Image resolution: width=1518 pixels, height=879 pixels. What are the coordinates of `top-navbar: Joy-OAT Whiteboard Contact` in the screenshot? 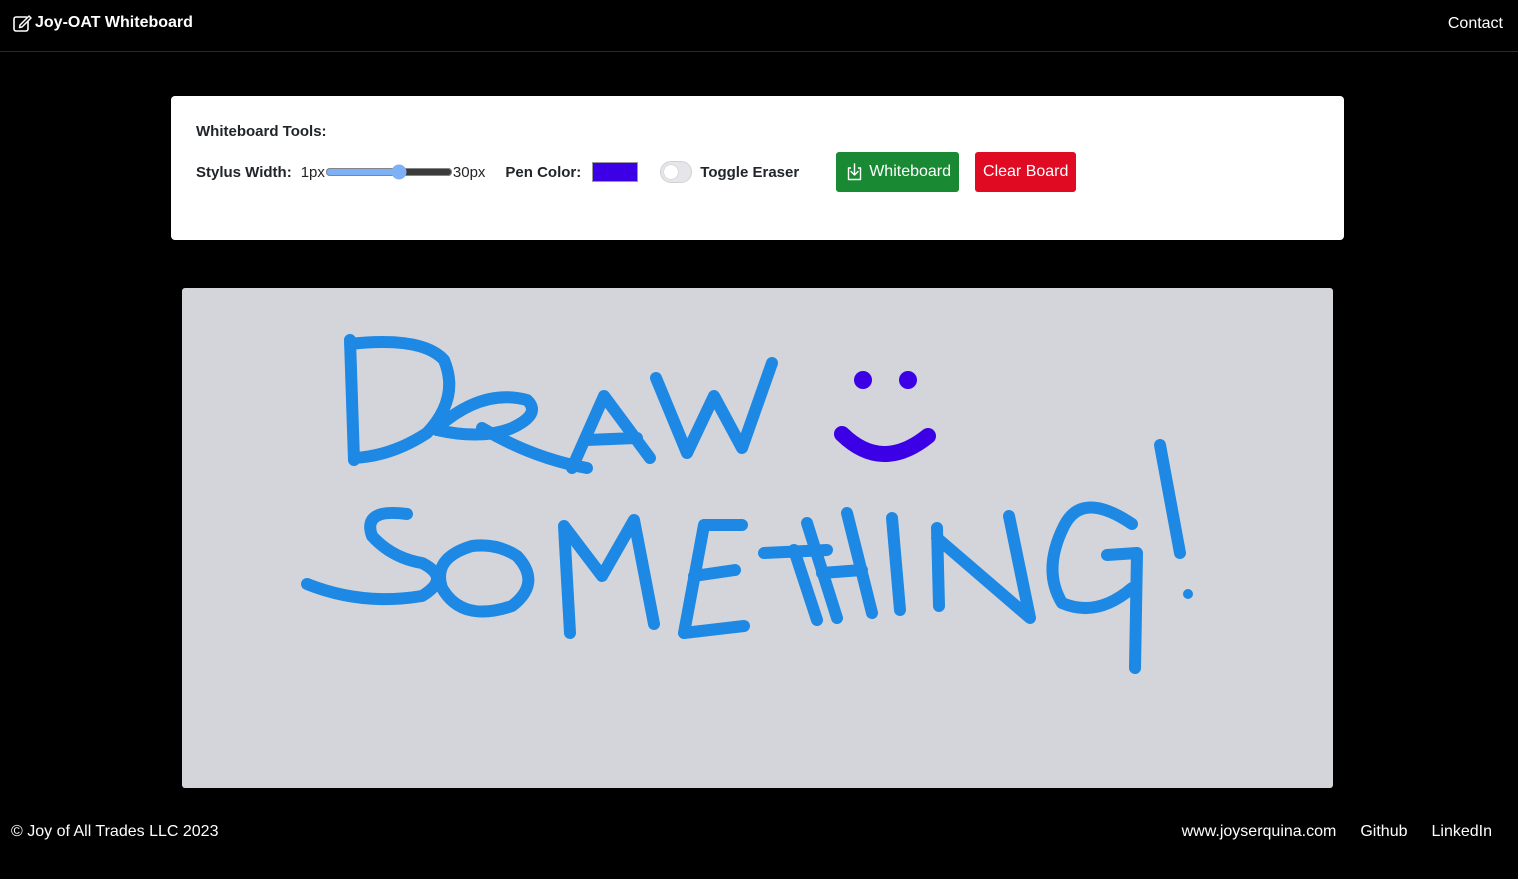 It's located at (759, 26).